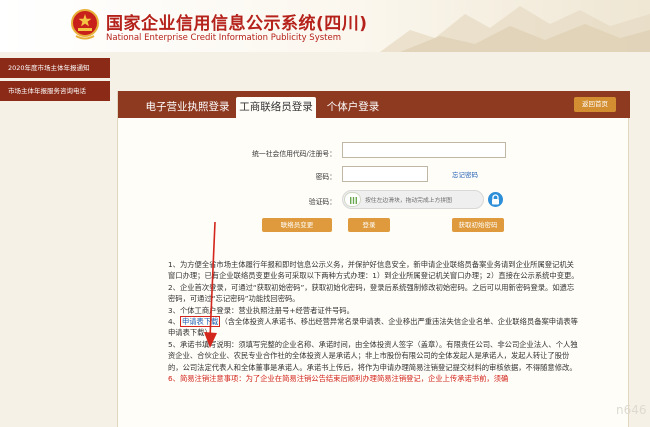  I want to click on password-input, so click(385, 174).